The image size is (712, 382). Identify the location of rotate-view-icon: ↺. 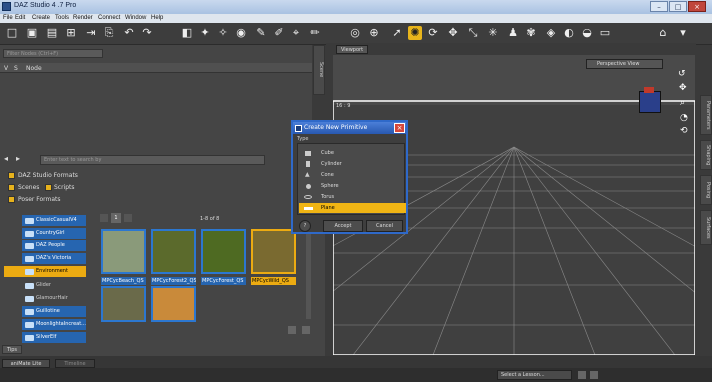
(682, 74).